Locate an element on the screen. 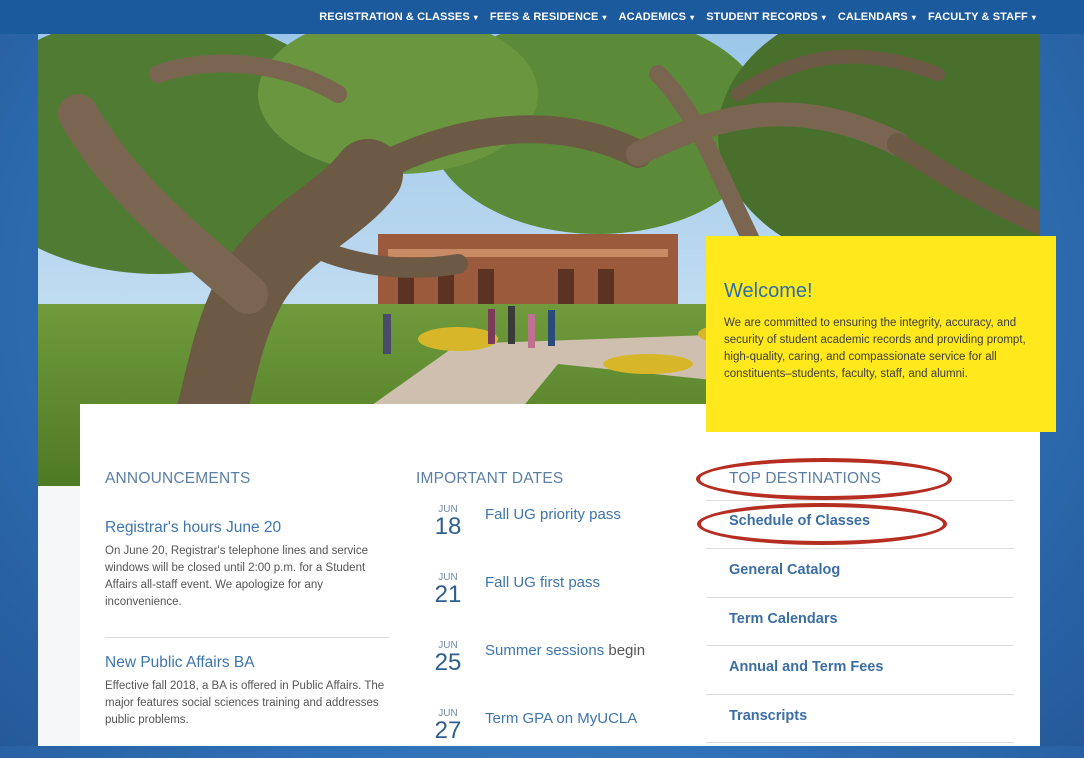  nav-registration-classes: REGISTRATION & CLASSES ▾ is located at coordinates (398, 17).